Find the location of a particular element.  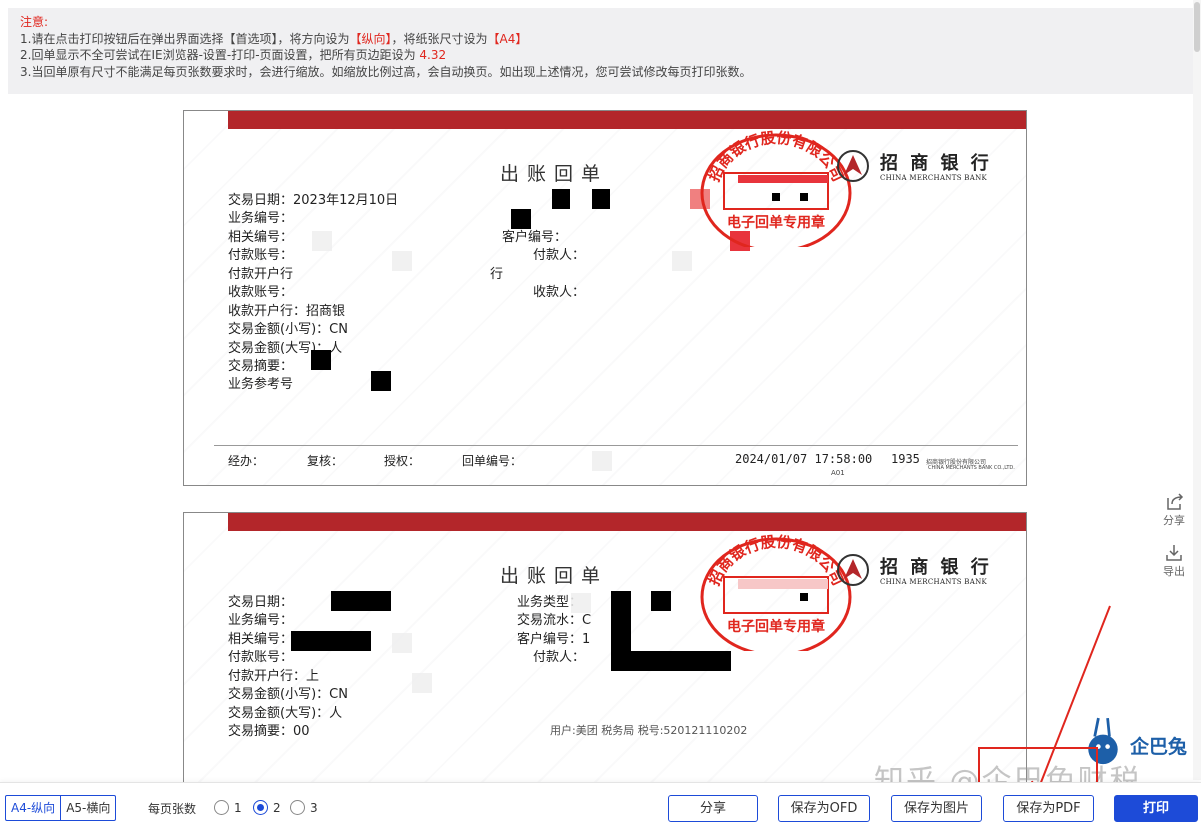

footer-a01: A01 is located at coordinates (838, 473).